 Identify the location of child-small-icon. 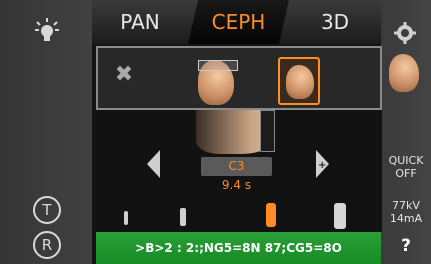
(126, 218).